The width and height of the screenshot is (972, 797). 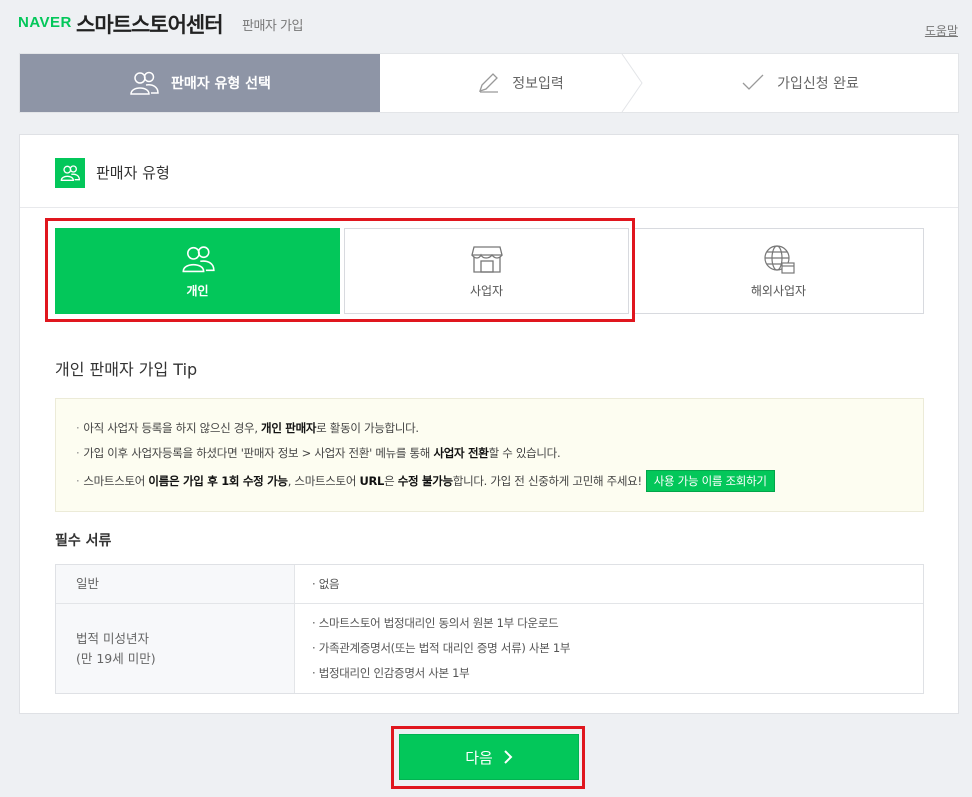 I want to click on tip-text-bold: 개인 판매자, so click(x=289, y=428).